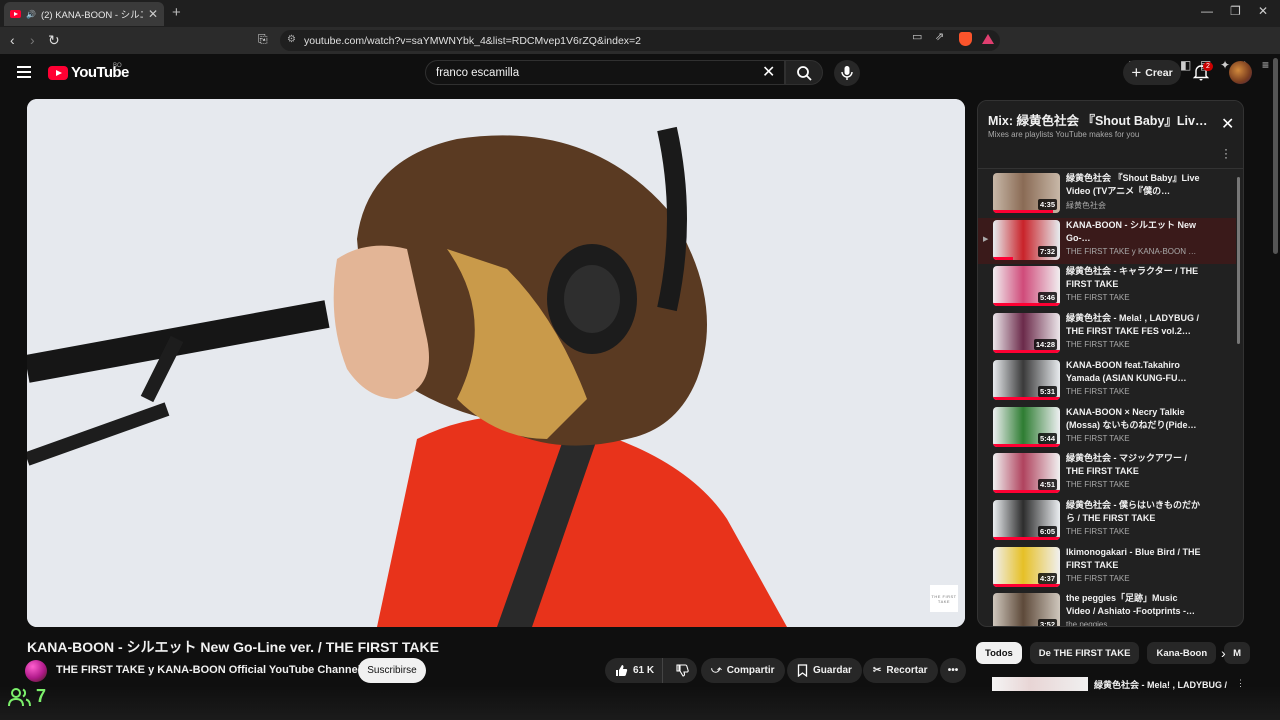 Image resolution: width=1280 pixels, height=720 pixels. Describe the element at coordinates (682, 670) in the screenshot. I see `dislike-button` at that location.